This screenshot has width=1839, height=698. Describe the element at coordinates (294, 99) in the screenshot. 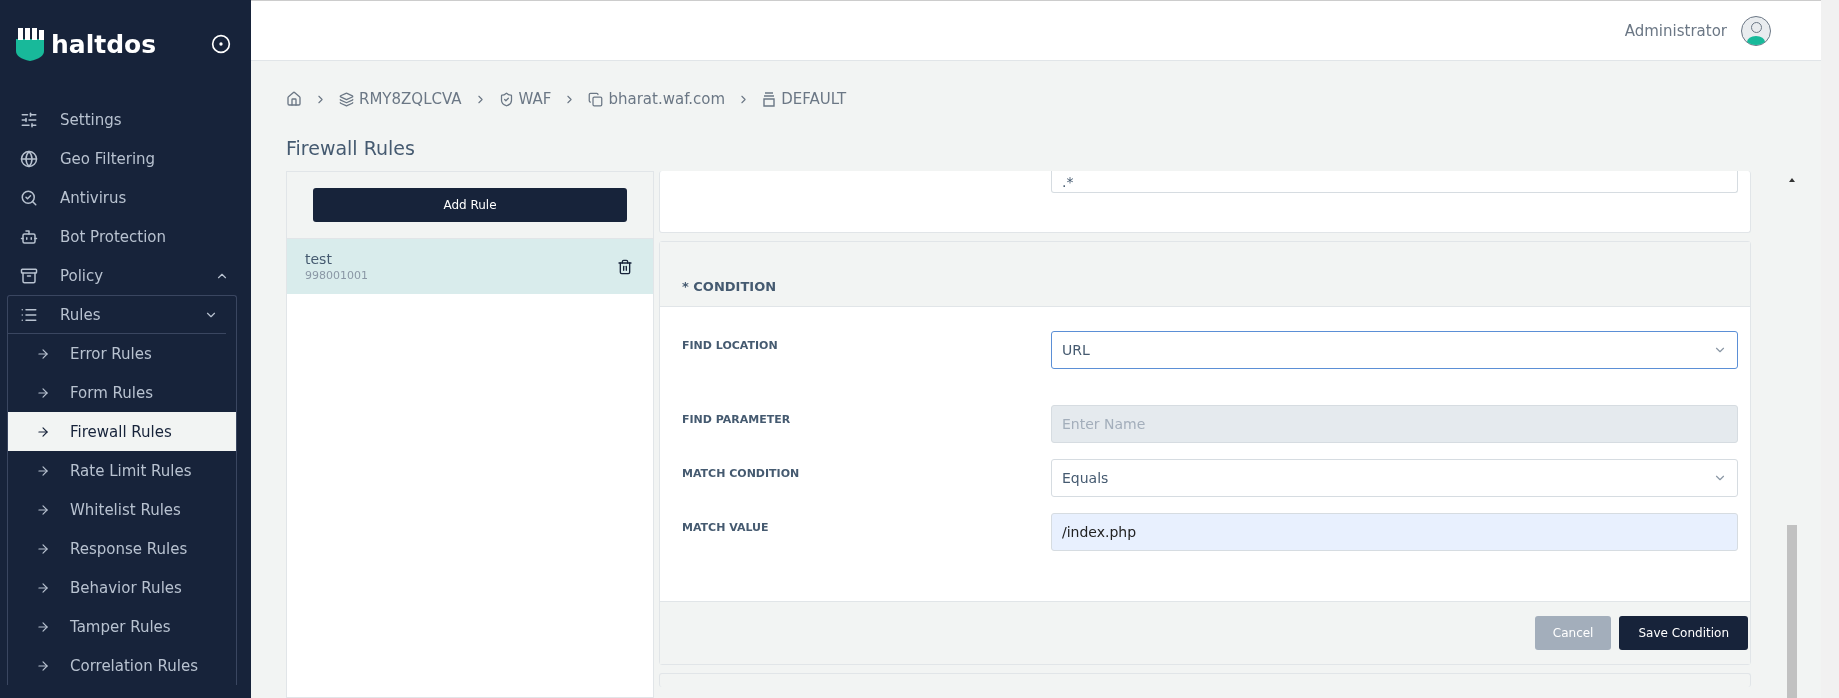

I see `home-icon` at that location.